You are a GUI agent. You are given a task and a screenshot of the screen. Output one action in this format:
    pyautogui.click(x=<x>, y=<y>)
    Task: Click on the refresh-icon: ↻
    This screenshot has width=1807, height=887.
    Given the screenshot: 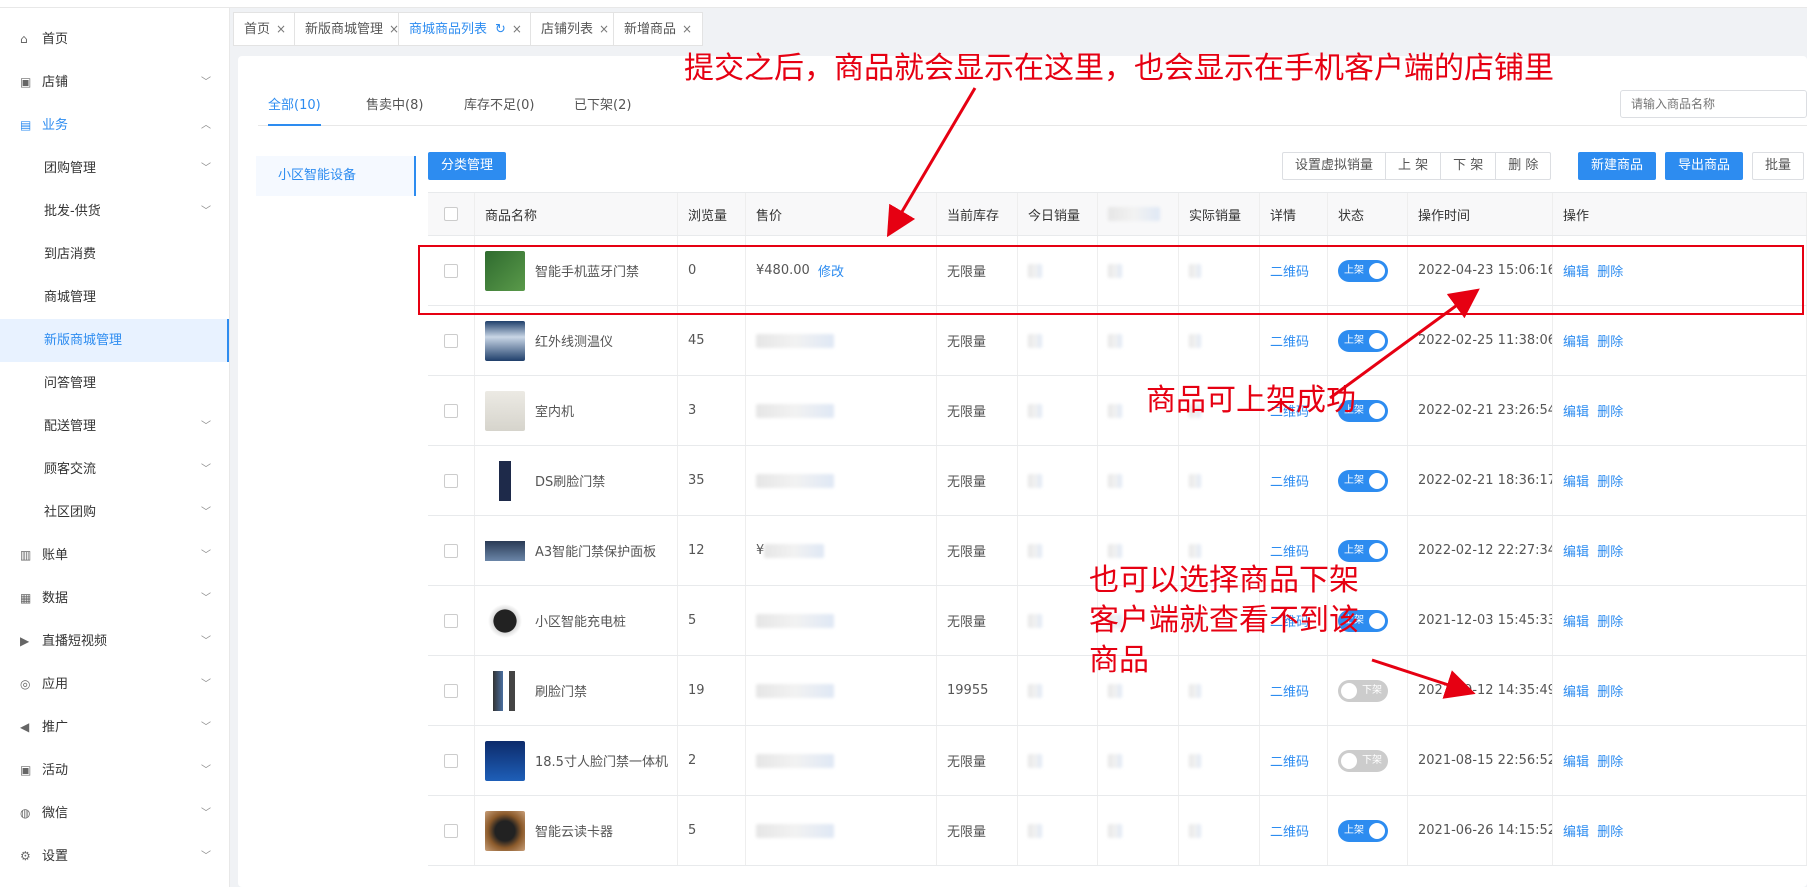 What is the action you would take?
    pyautogui.click(x=500, y=29)
    